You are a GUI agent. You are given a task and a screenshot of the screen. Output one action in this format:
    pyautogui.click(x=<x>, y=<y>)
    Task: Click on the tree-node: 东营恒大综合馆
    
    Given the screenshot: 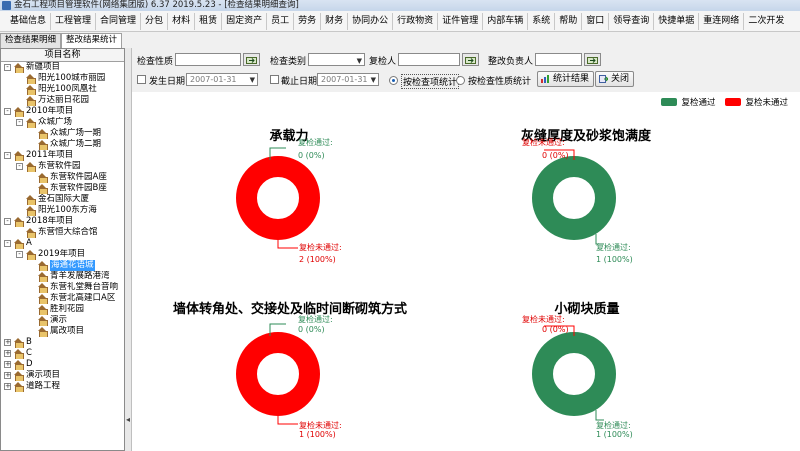 What is the action you would take?
    pyautogui.click(x=62, y=232)
    